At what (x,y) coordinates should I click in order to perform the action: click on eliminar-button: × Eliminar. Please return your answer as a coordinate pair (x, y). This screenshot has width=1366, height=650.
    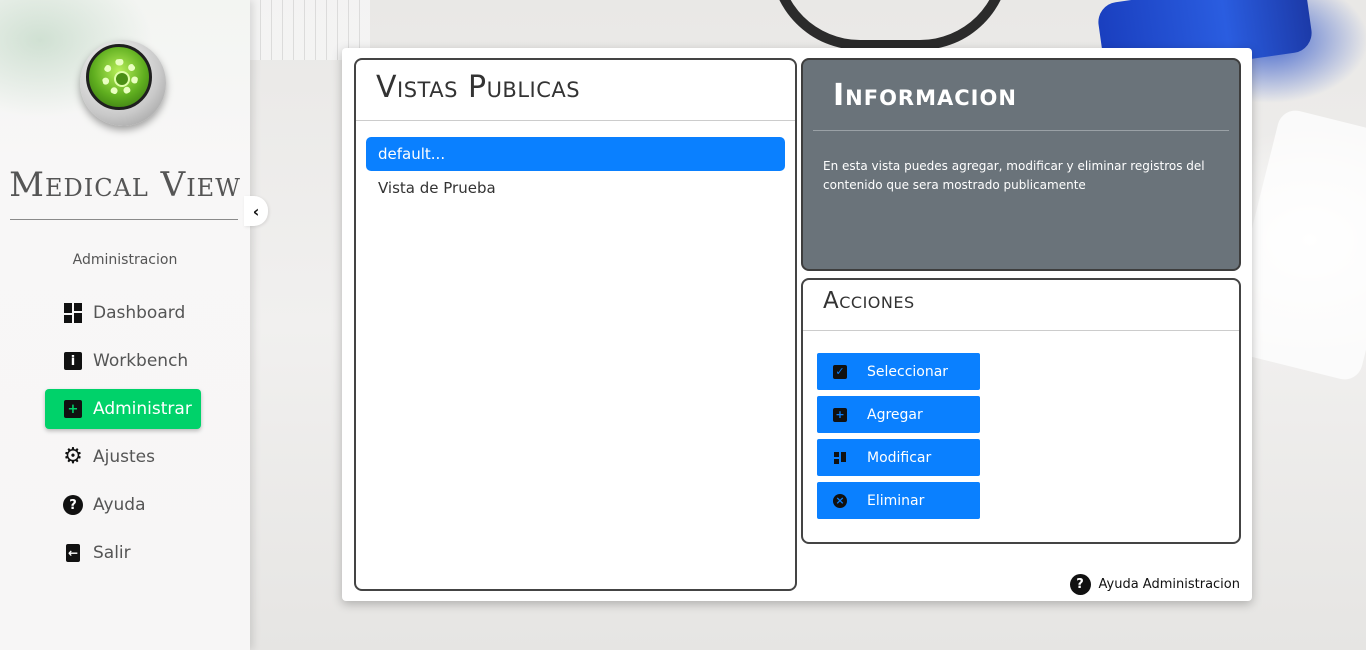
    Looking at the image, I should click on (898, 500).